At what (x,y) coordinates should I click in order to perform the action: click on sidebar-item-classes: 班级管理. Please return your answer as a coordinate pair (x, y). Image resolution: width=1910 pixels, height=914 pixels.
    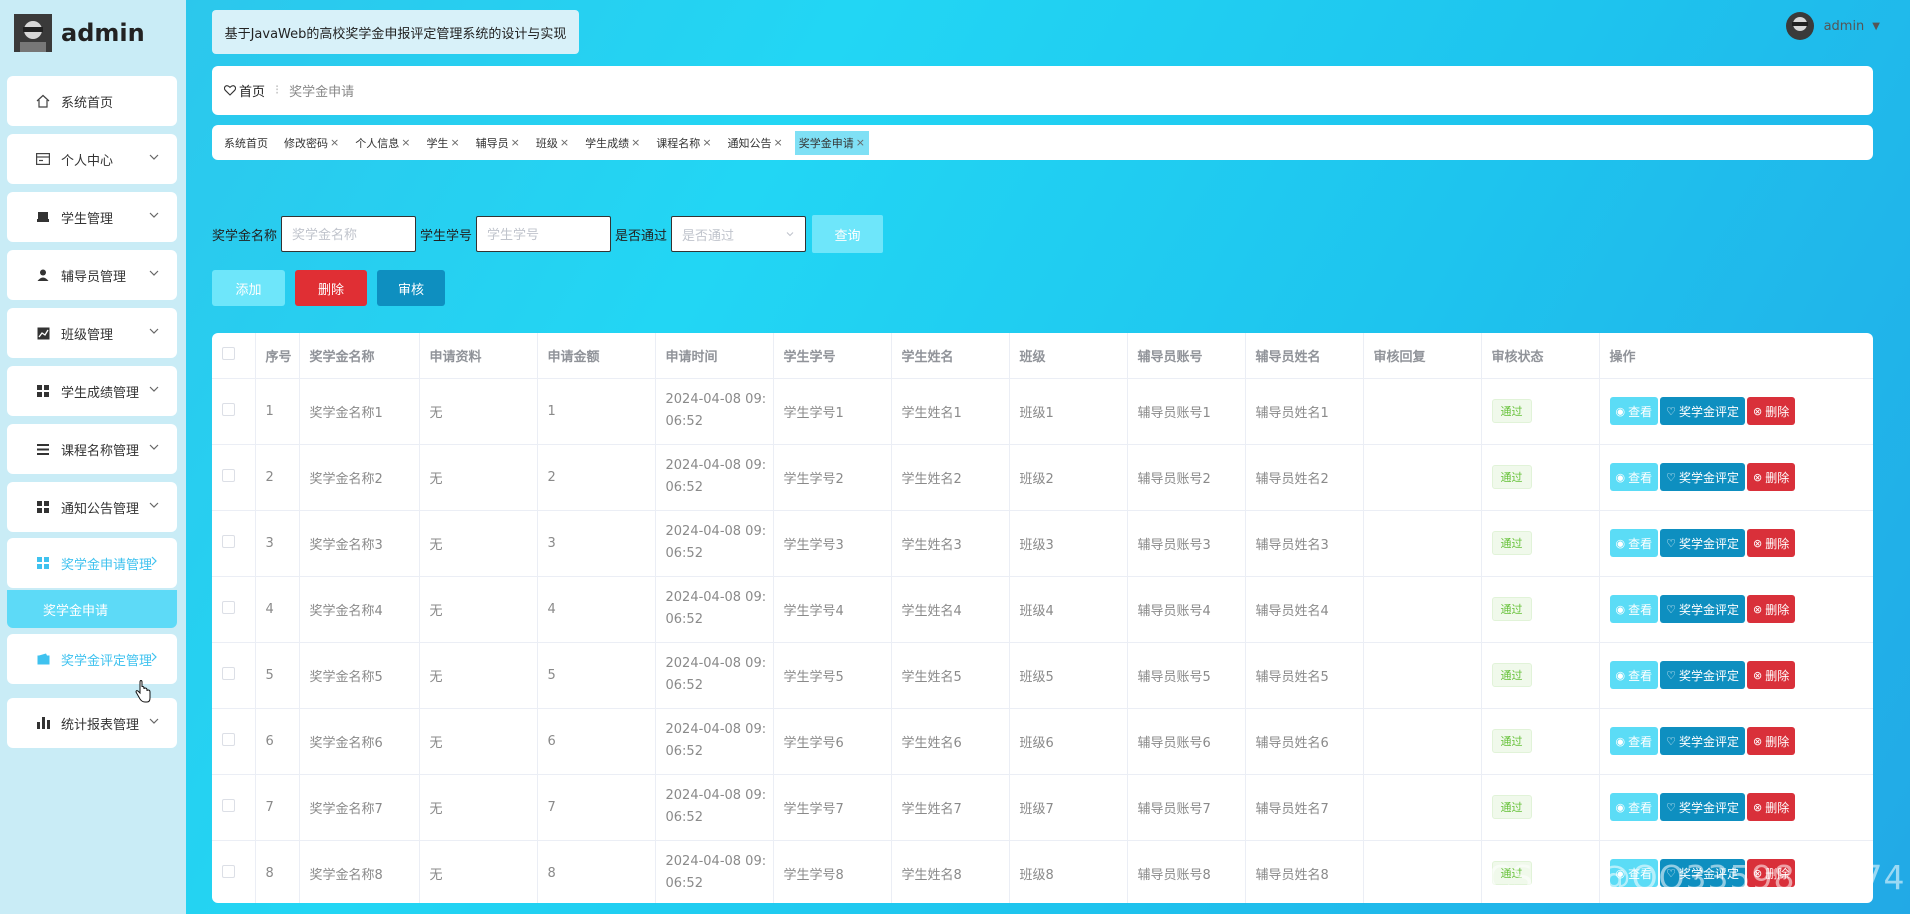
    Looking at the image, I should click on (92, 333).